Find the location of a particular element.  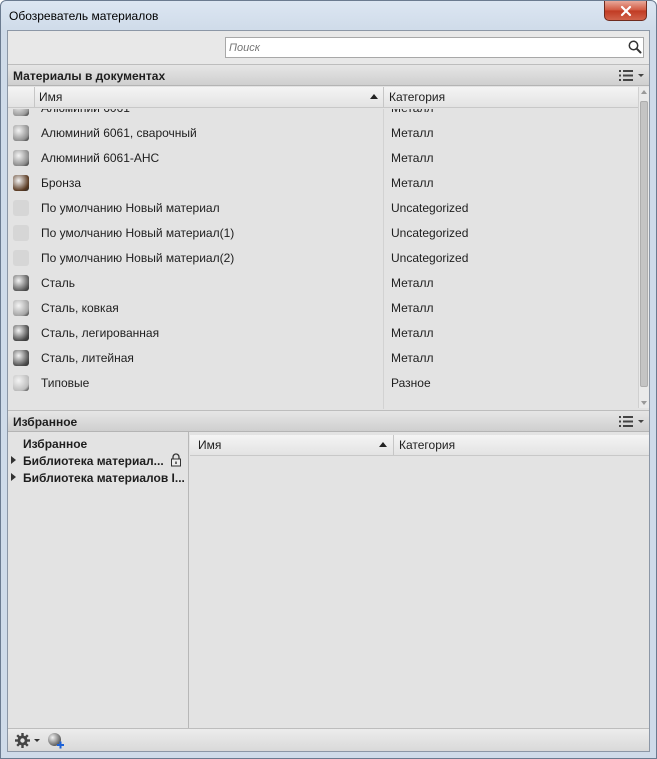

material-name: Алюминий 6061, сварочный is located at coordinates (119, 133).